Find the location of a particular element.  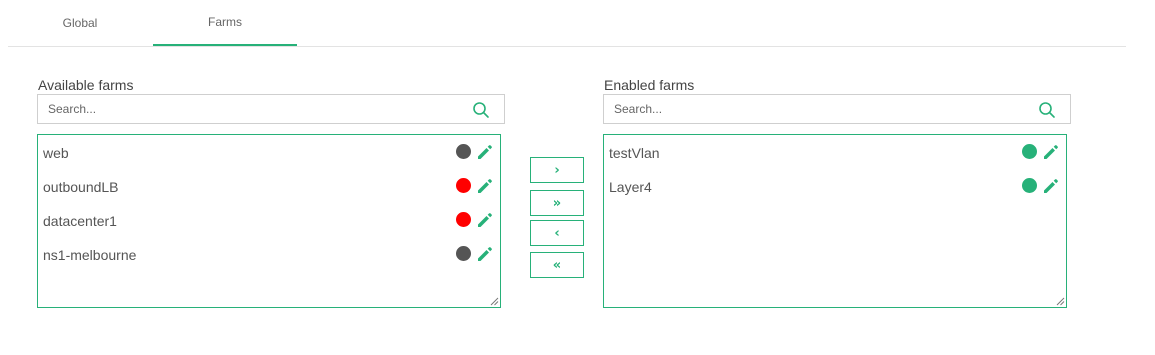

available-search-box is located at coordinates (271, 109).